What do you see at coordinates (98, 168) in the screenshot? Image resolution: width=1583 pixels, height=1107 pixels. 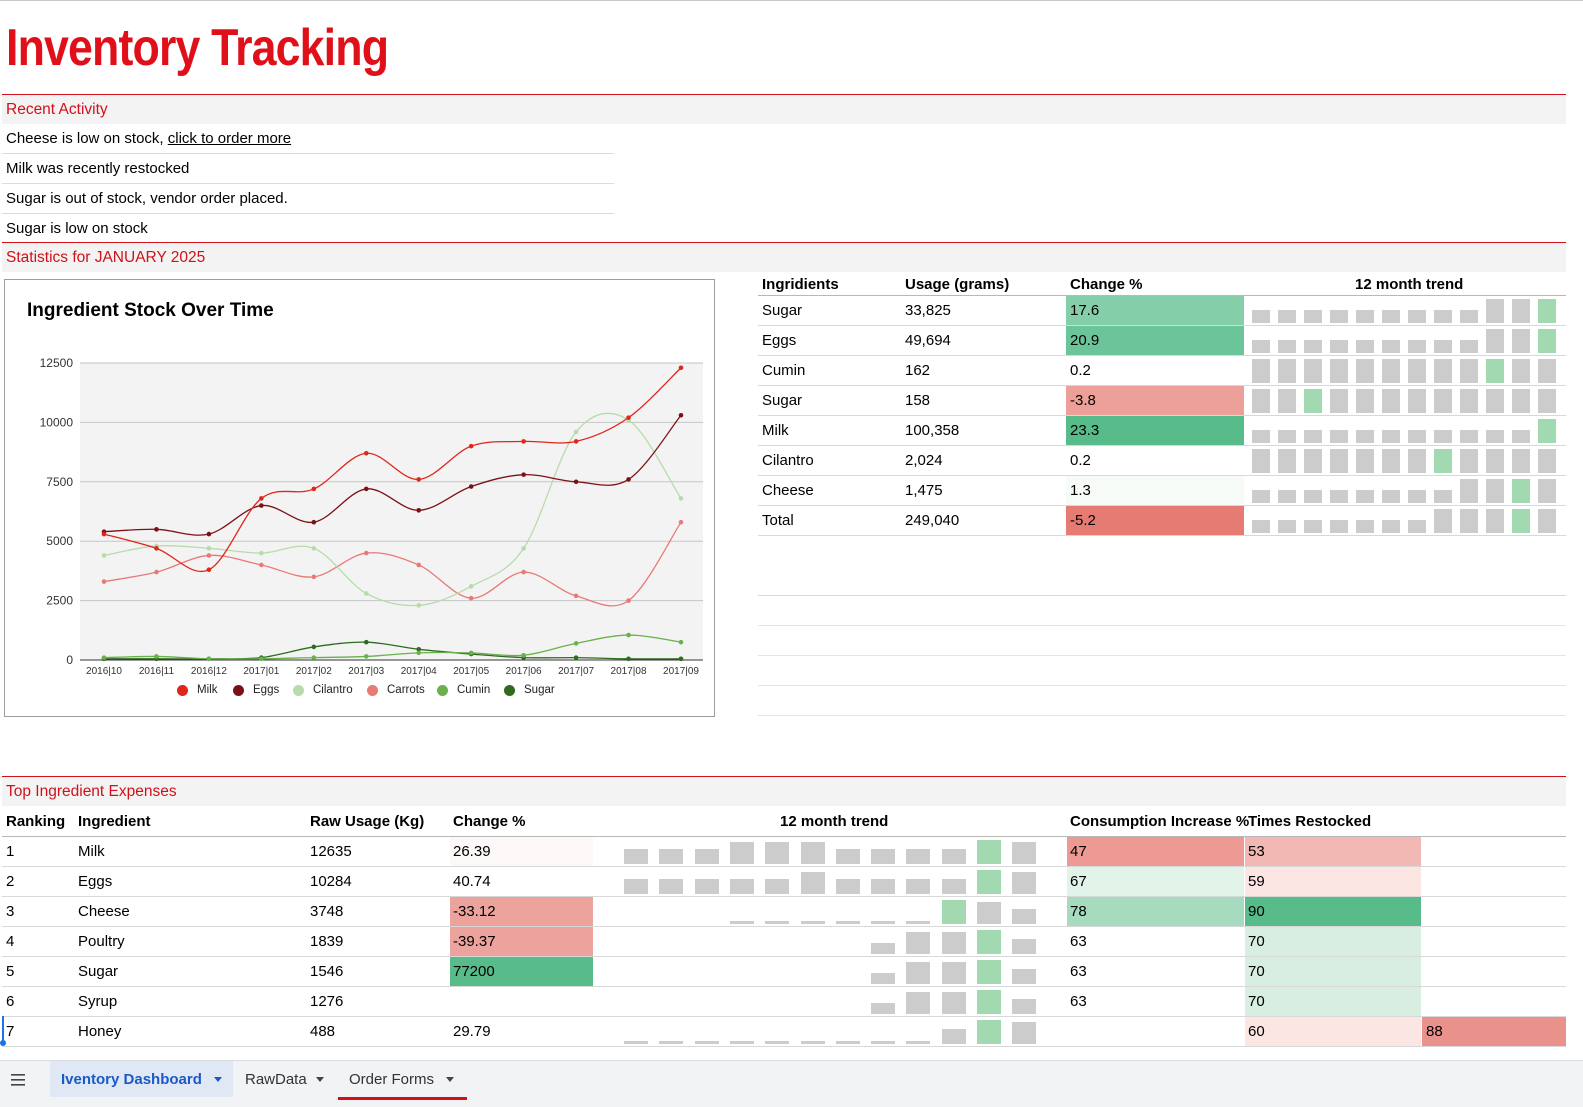 I see `activity-text-2: Milk was recently restocked` at bounding box center [98, 168].